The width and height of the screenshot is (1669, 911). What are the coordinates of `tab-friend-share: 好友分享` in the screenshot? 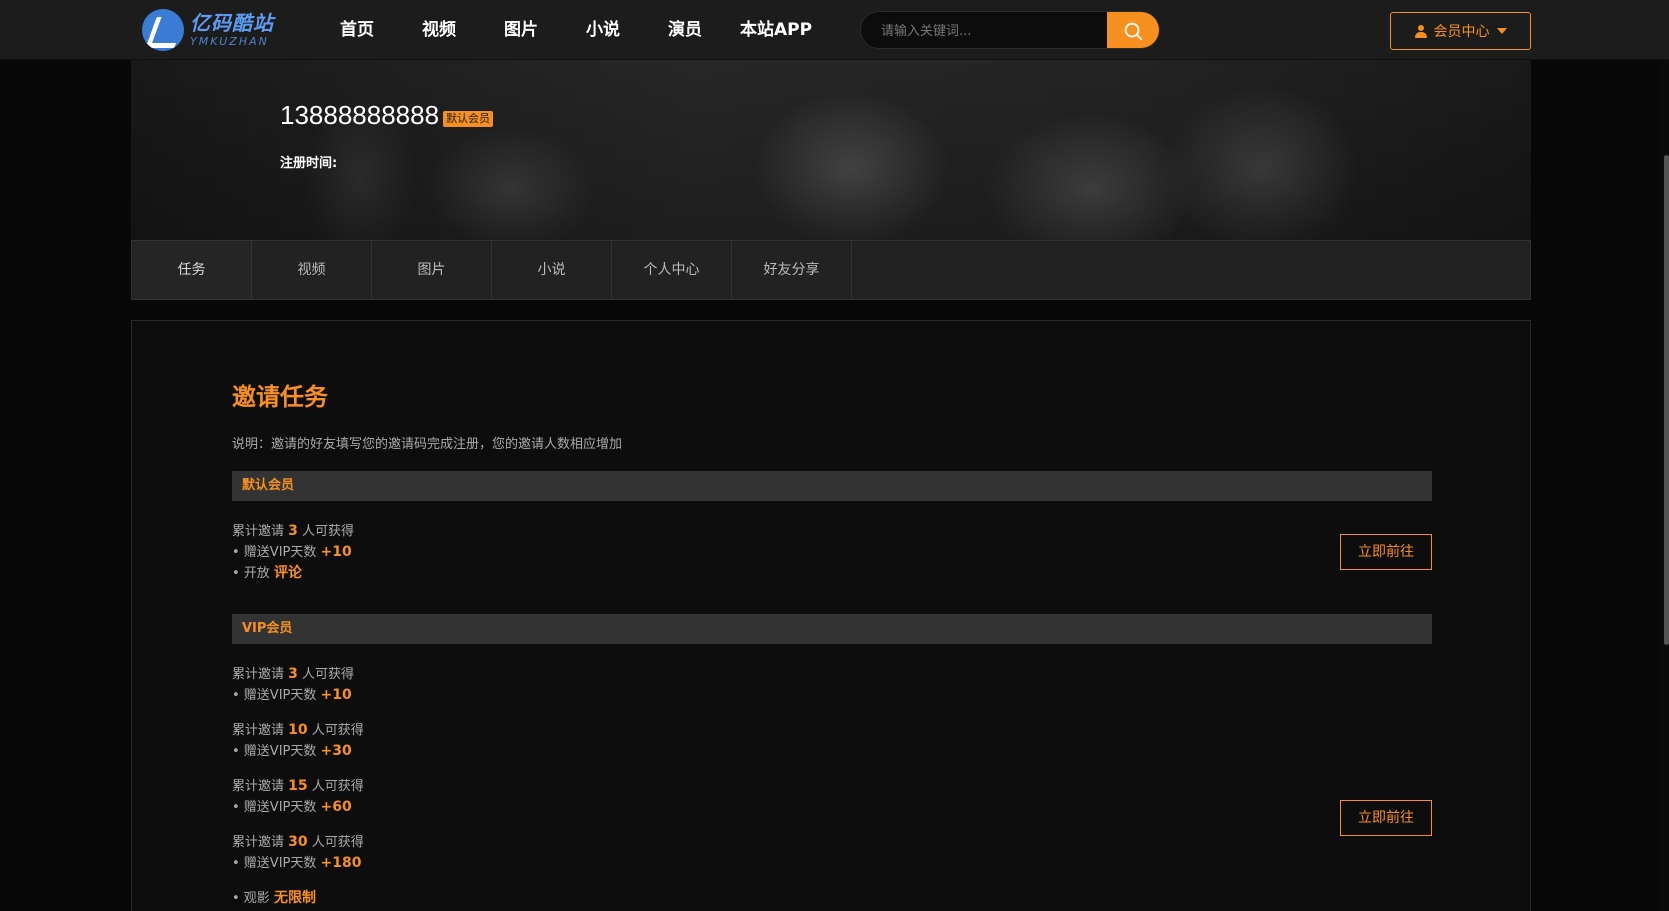 It's located at (792, 270).